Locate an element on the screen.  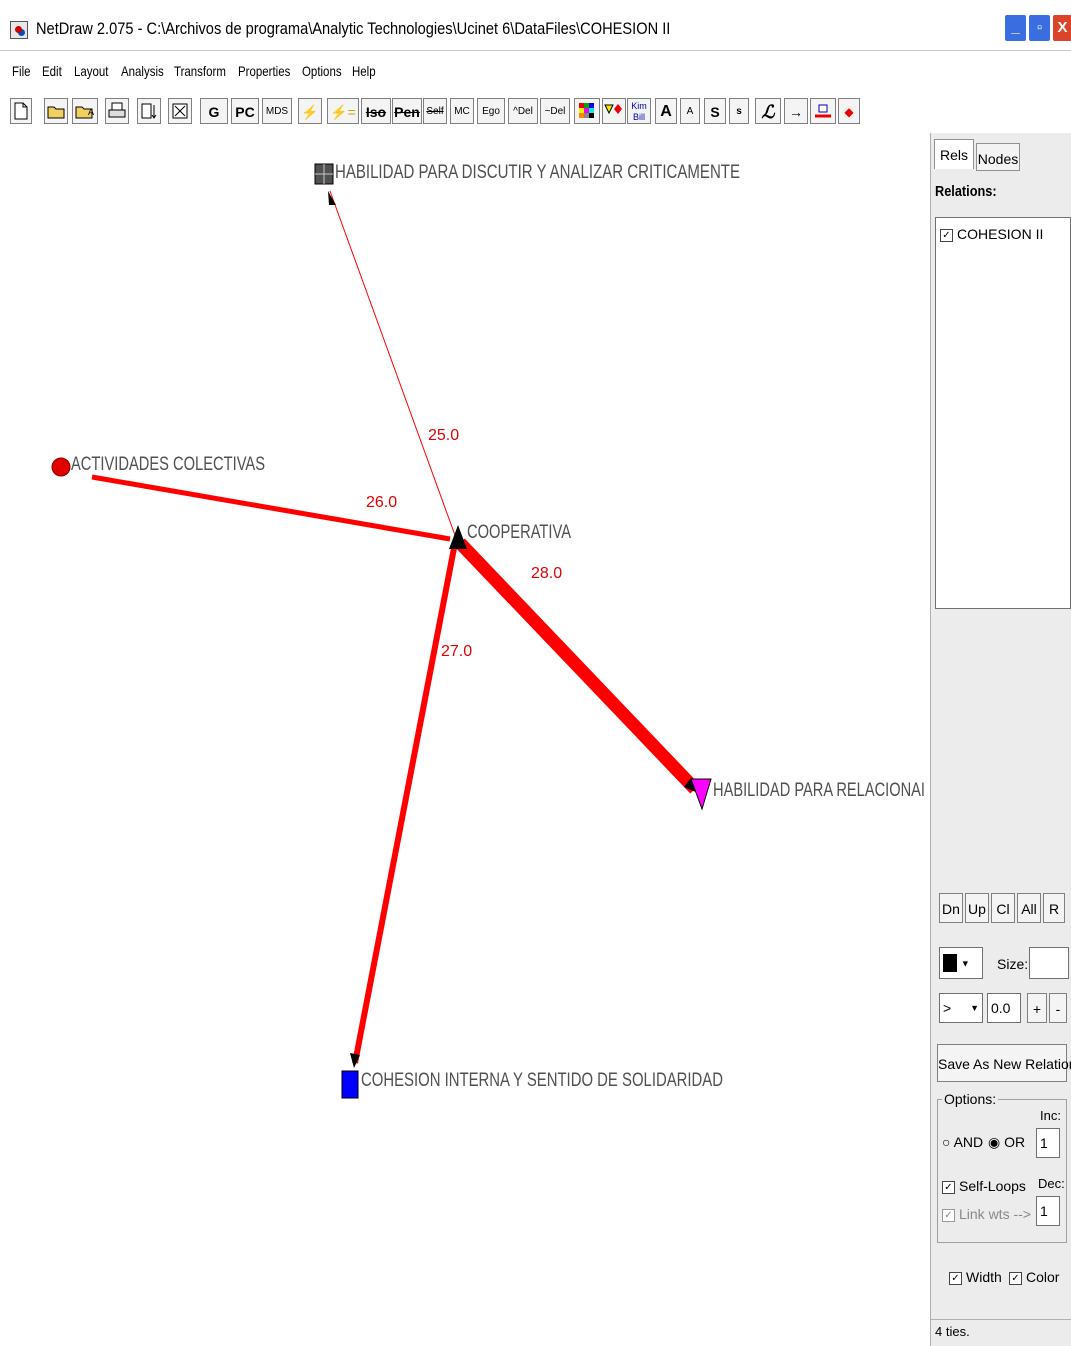
s-small-button: s is located at coordinates (739, 111).